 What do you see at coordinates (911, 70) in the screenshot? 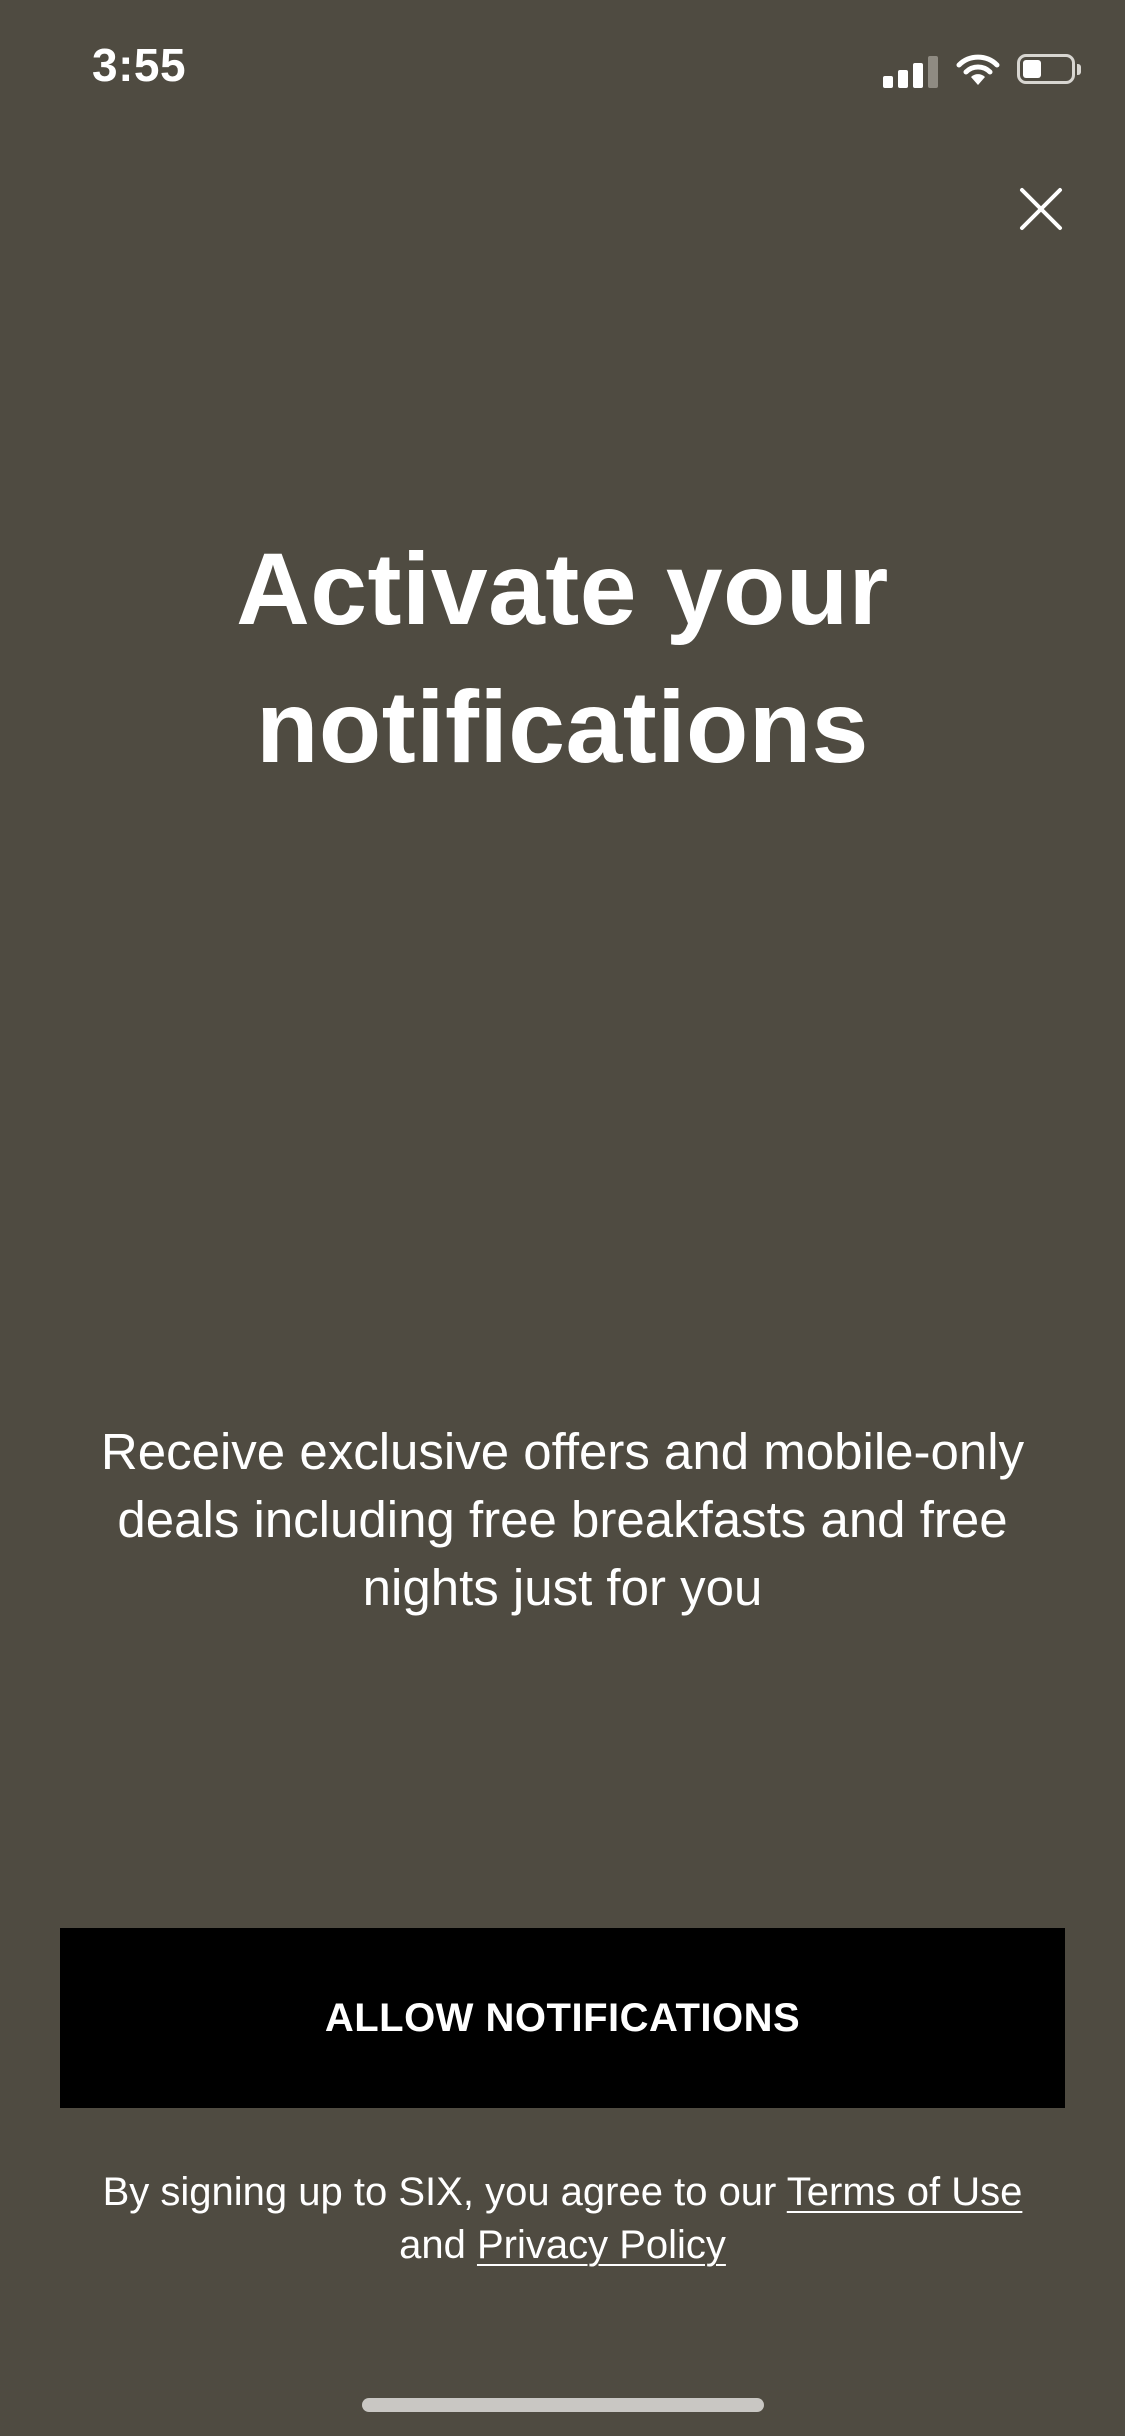
I see `cellular-signal-icon` at bounding box center [911, 70].